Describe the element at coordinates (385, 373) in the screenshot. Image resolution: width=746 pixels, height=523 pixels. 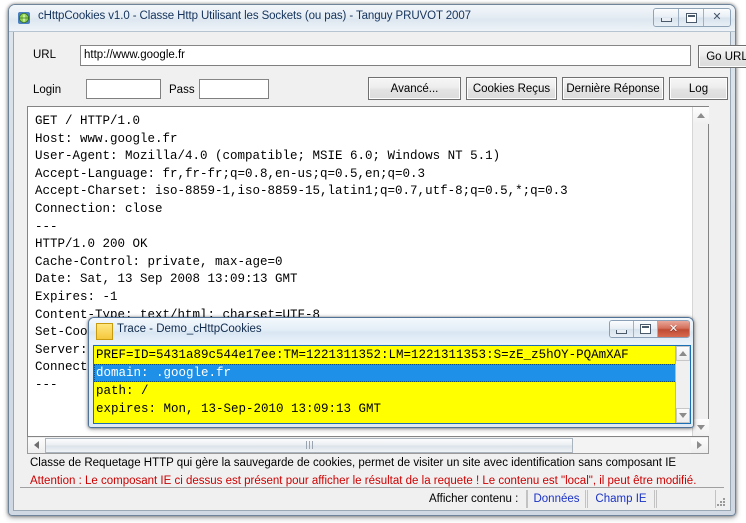
I see `trace-cookie-line: domain: .google.fr` at that location.